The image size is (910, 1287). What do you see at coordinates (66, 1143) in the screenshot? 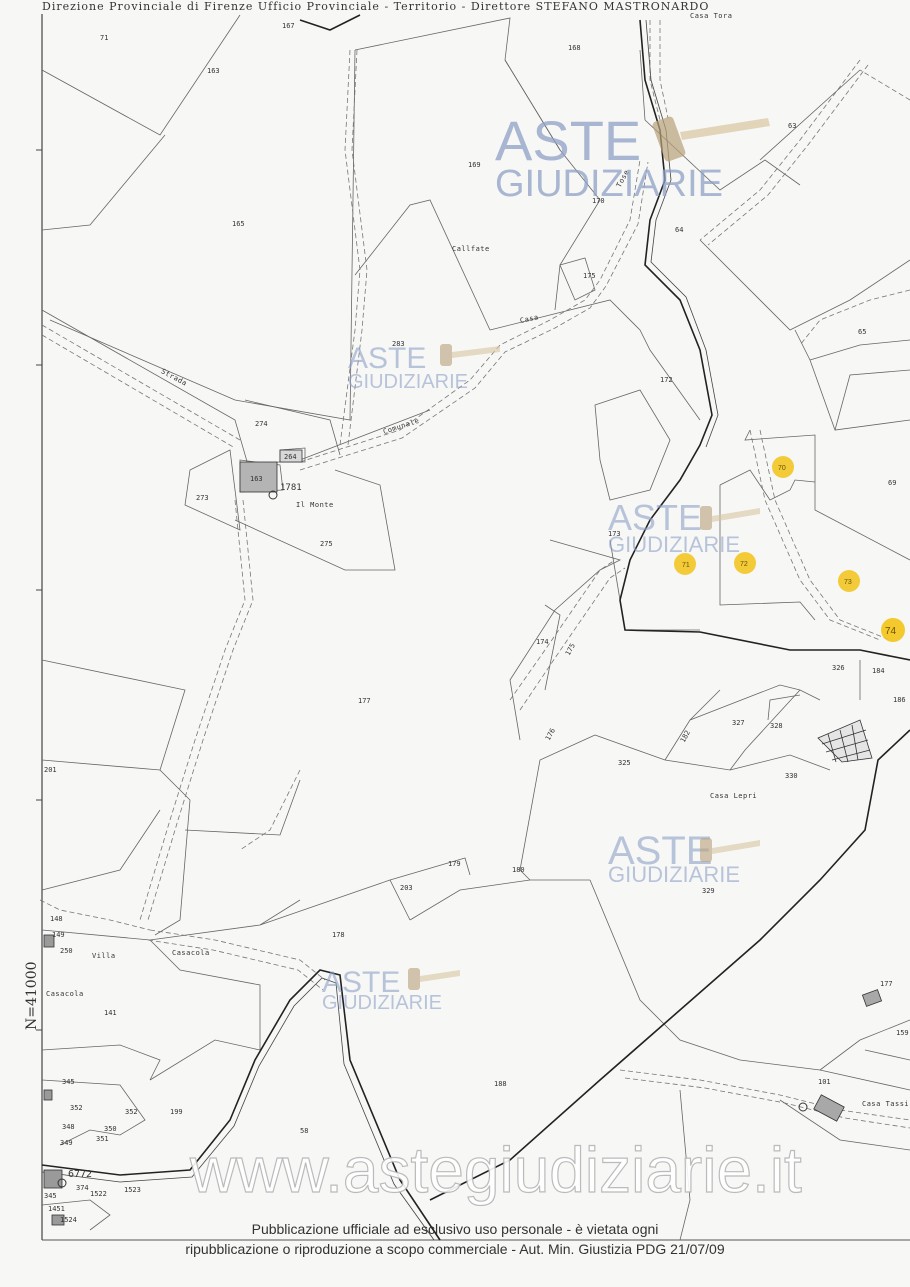
I see `parcel-number: 349` at bounding box center [66, 1143].